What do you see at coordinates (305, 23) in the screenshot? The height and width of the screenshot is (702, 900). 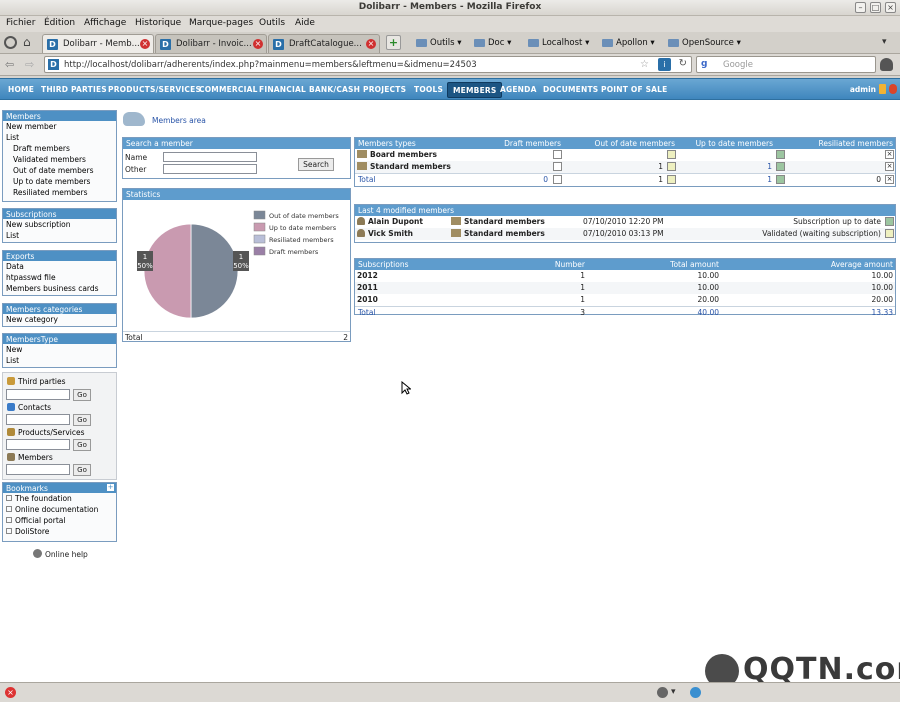 I see `menu-aide: Aide` at bounding box center [305, 23].